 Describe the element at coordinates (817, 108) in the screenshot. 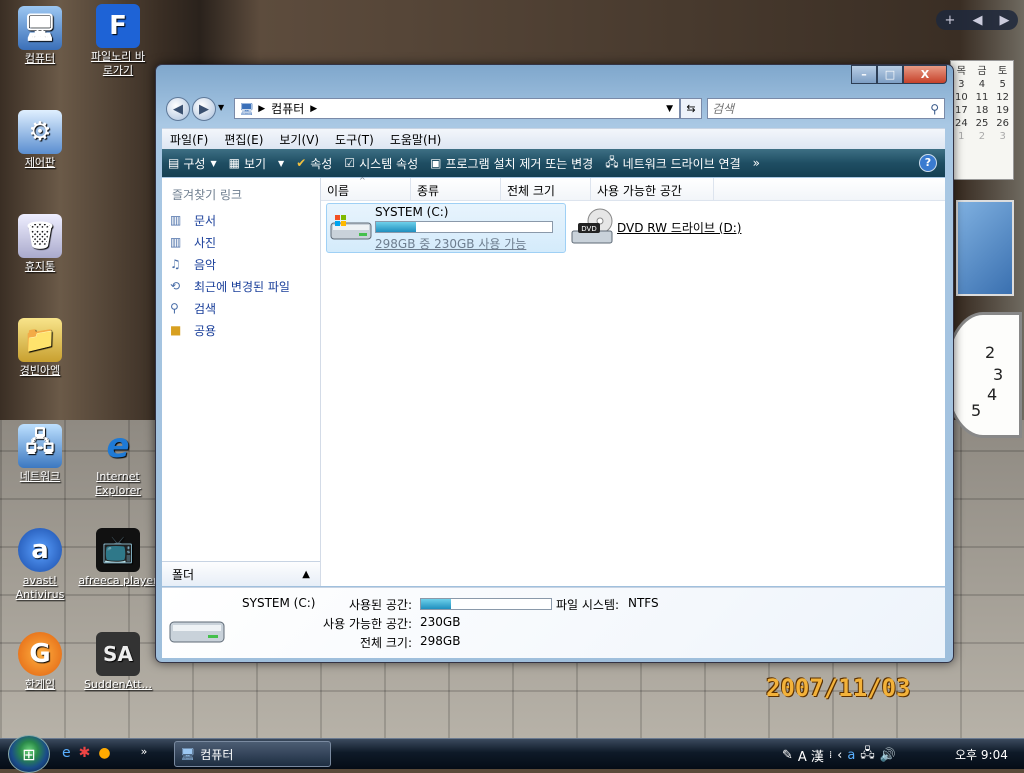

I see `search-input` at that location.